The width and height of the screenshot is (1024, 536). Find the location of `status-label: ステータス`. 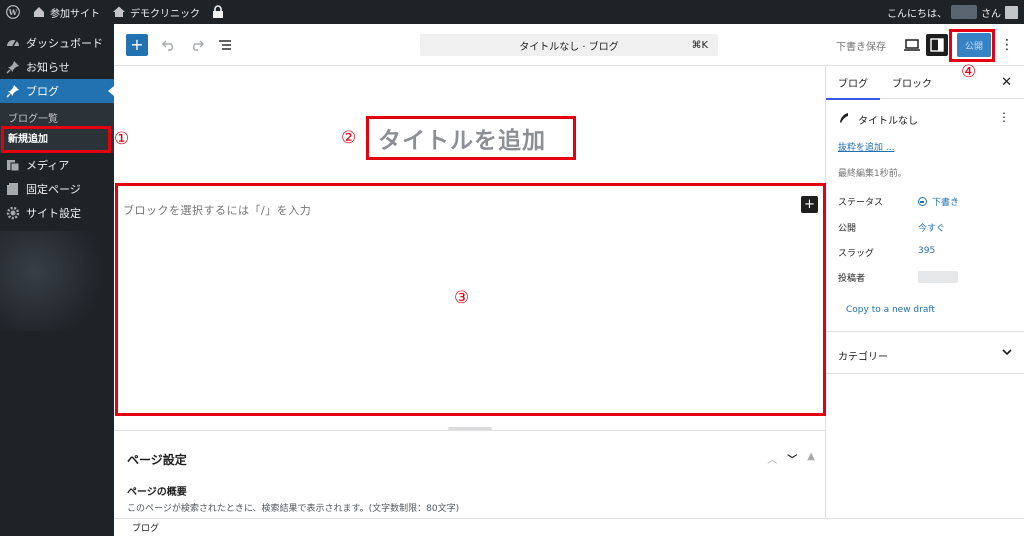

status-label: ステータス is located at coordinates (861, 203).